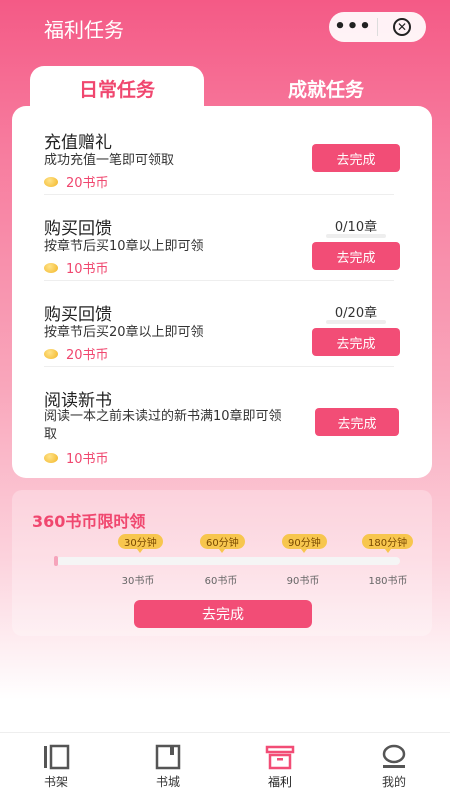 This screenshot has height=800, width=450. Describe the element at coordinates (222, 161) in the screenshot. I see `task-item: 充值赠礼 成功充值一笔即可领取 20书币 去完成` at that location.